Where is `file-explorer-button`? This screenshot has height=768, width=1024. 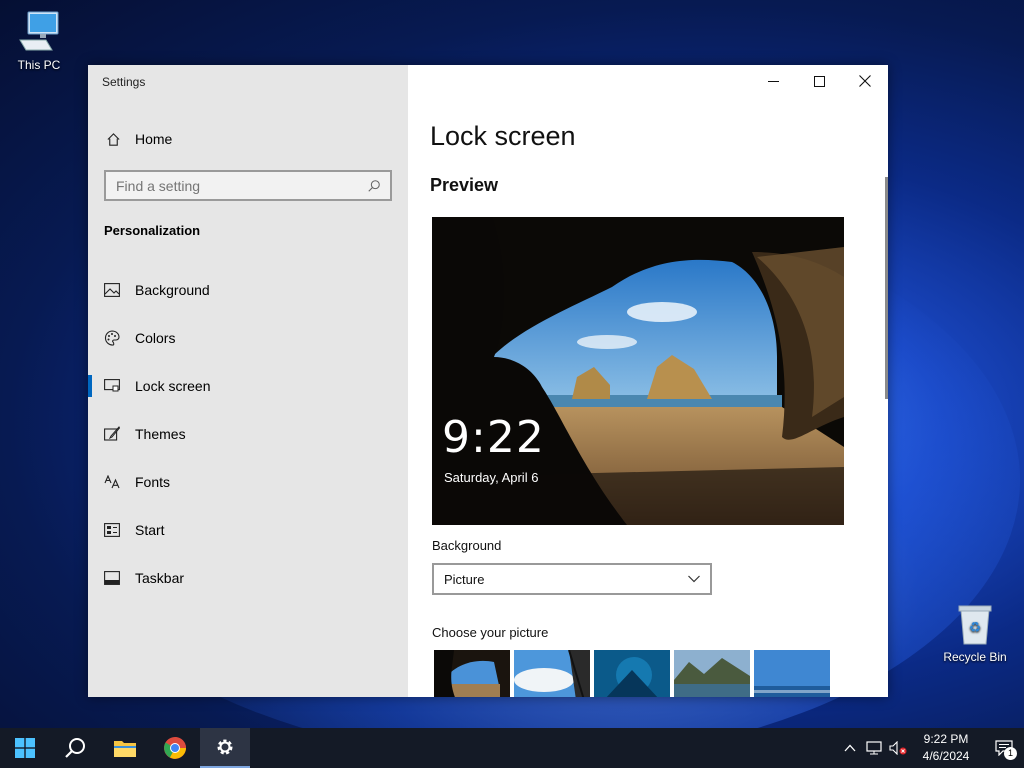 file-explorer-button is located at coordinates (125, 748).